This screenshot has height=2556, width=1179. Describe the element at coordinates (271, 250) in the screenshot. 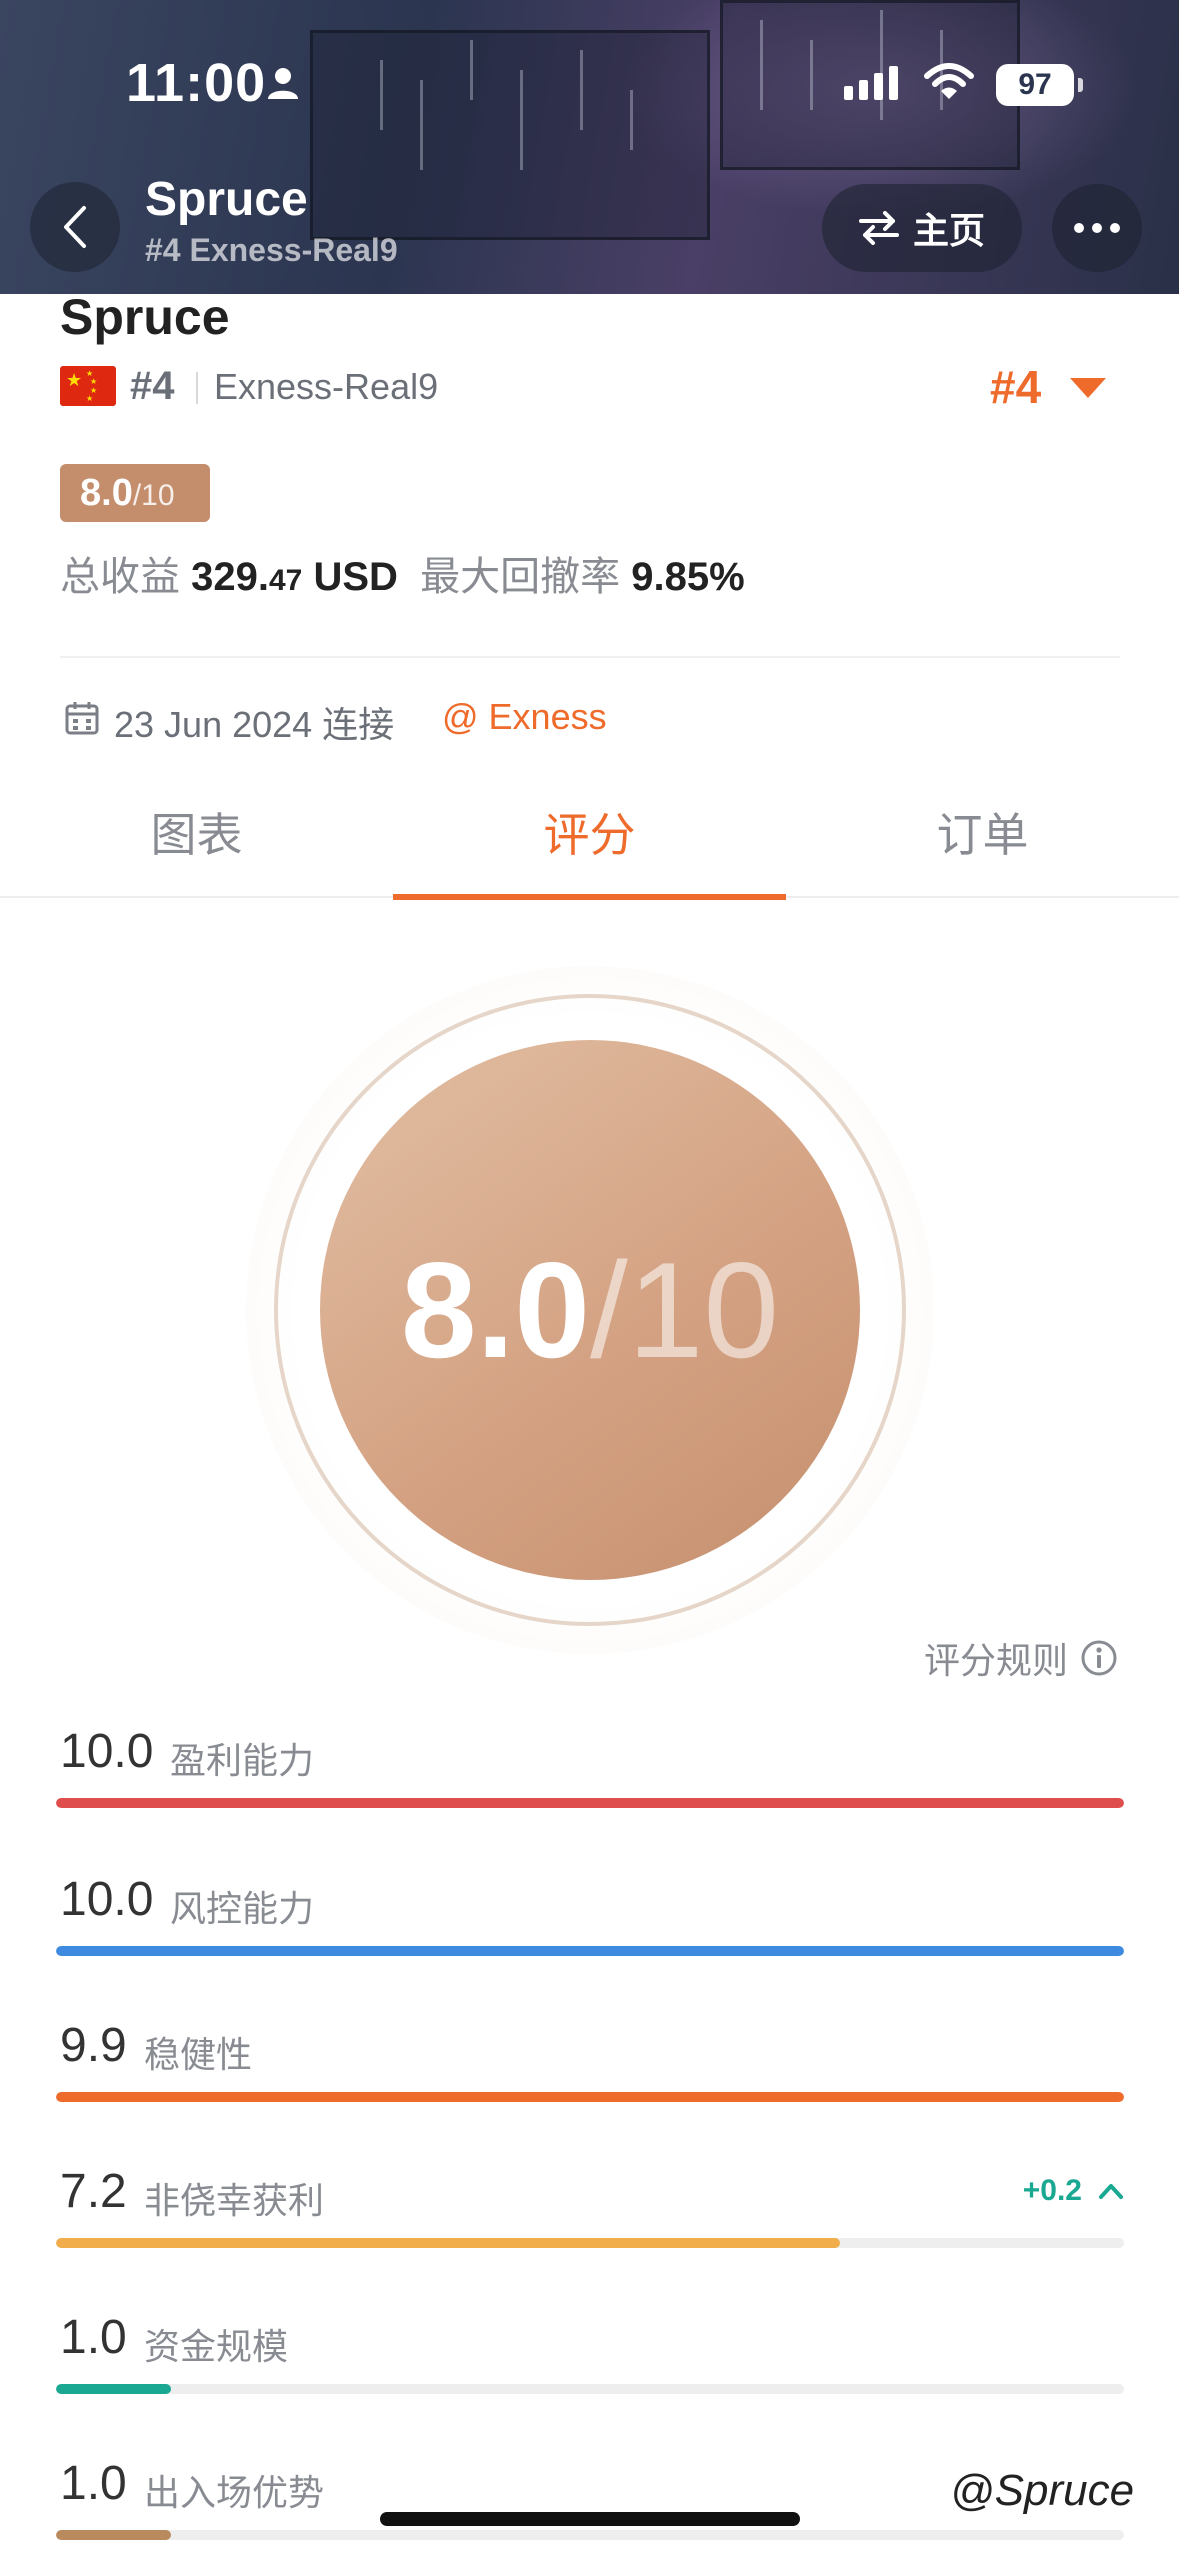

I see `nav-subtitle: #4 Exness-Real9` at that location.